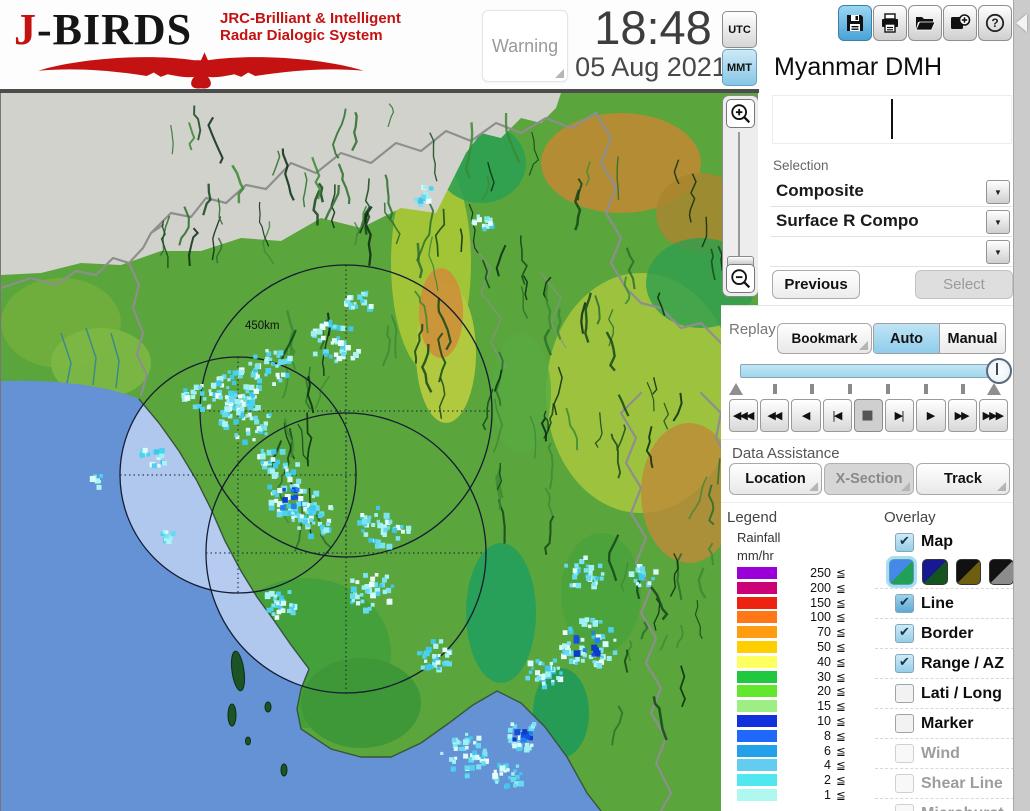  What do you see at coordinates (937, 603) in the screenshot?
I see `overlay-item-label: Line` at bounding box center [937, 603].